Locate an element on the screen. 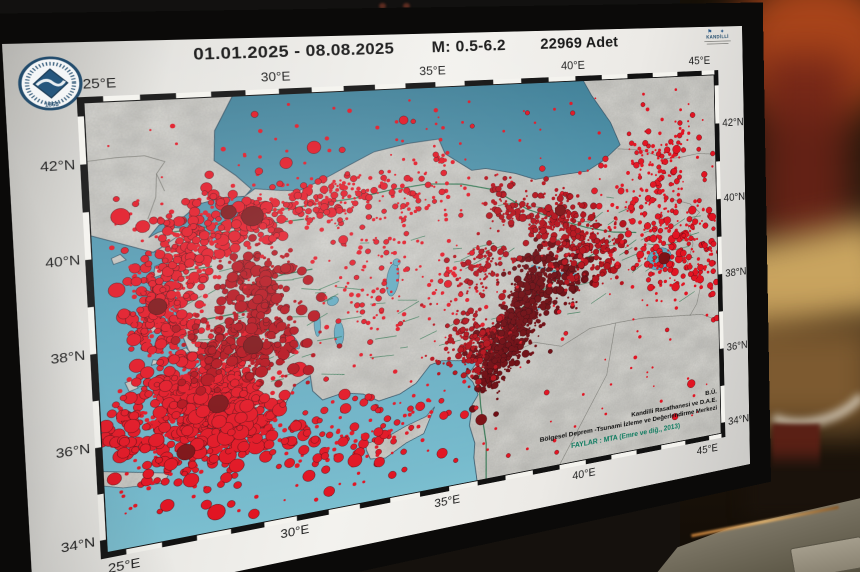 This screenshot has height=572, width=860. kandilli-logo-rule is located at coordinates (717, 41).